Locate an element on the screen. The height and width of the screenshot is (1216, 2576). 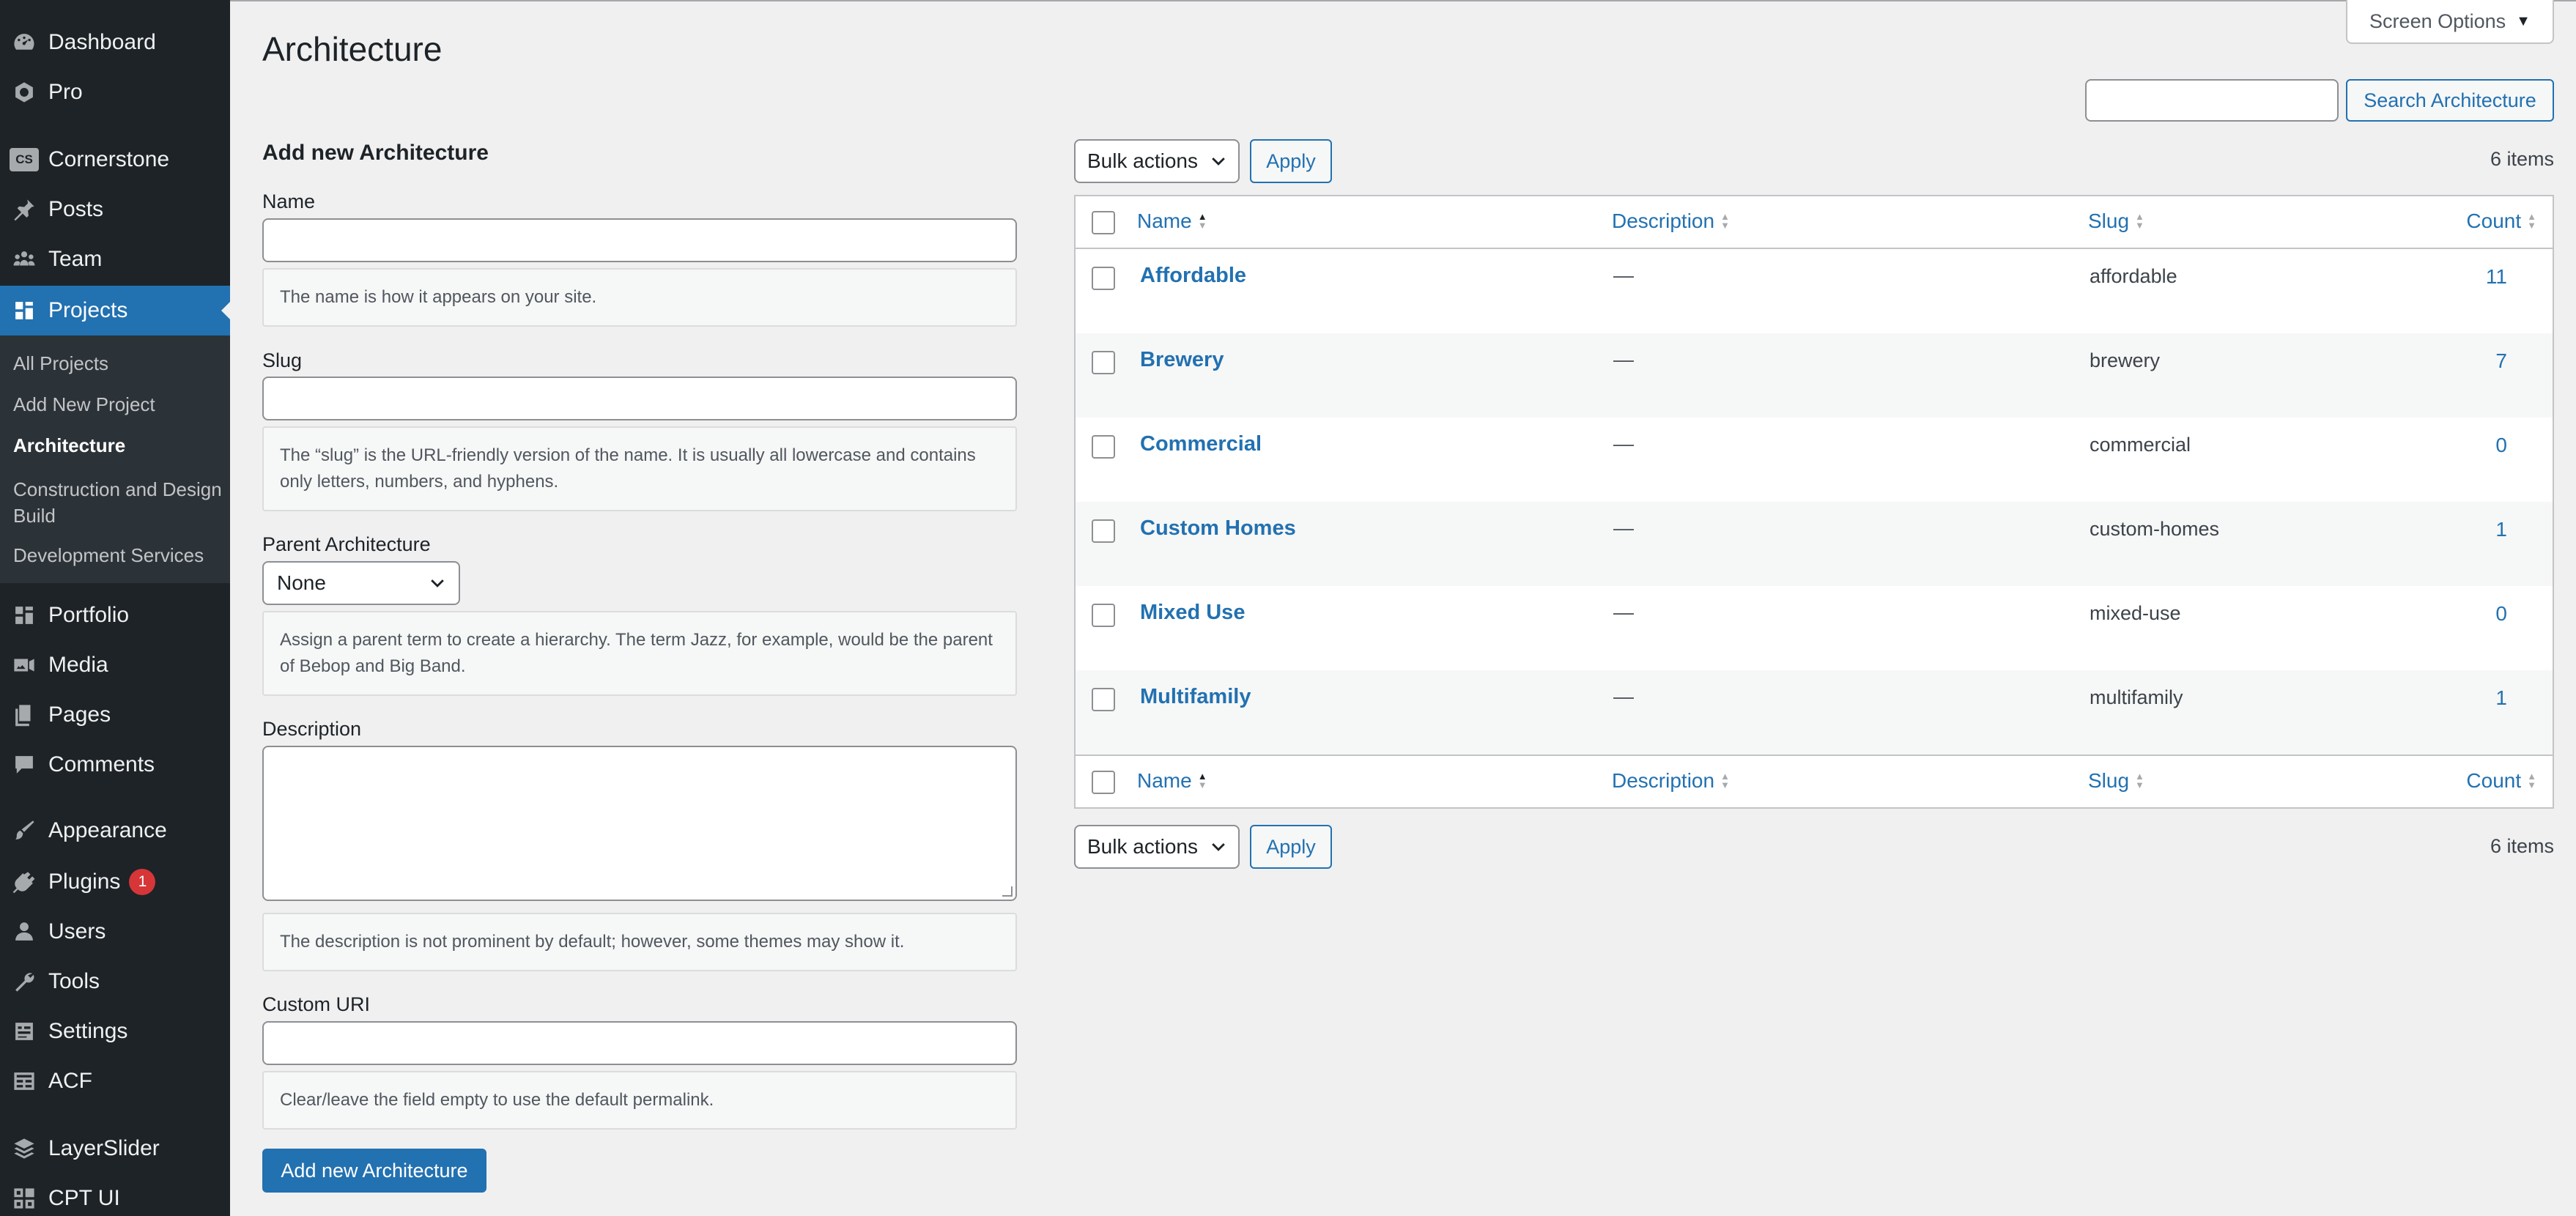
submenu-architecture: Architecture is located at coordinates (119, 445).